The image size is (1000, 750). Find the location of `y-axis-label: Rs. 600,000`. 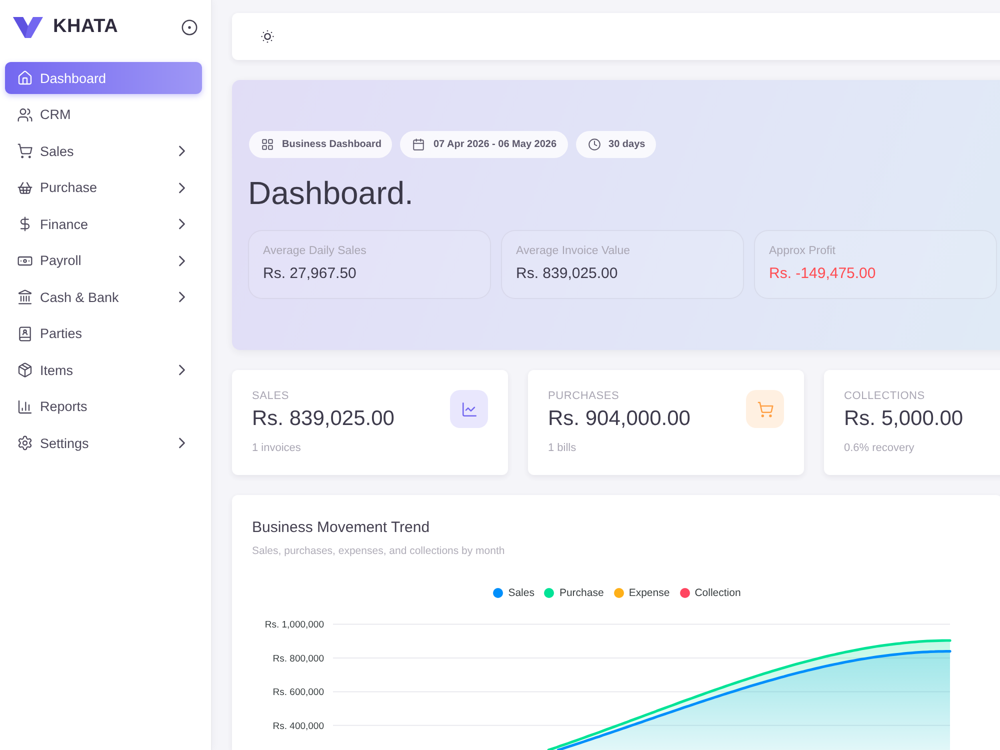

y-axis-label: Rs. 600,000 is located at coordinates (298, 692).